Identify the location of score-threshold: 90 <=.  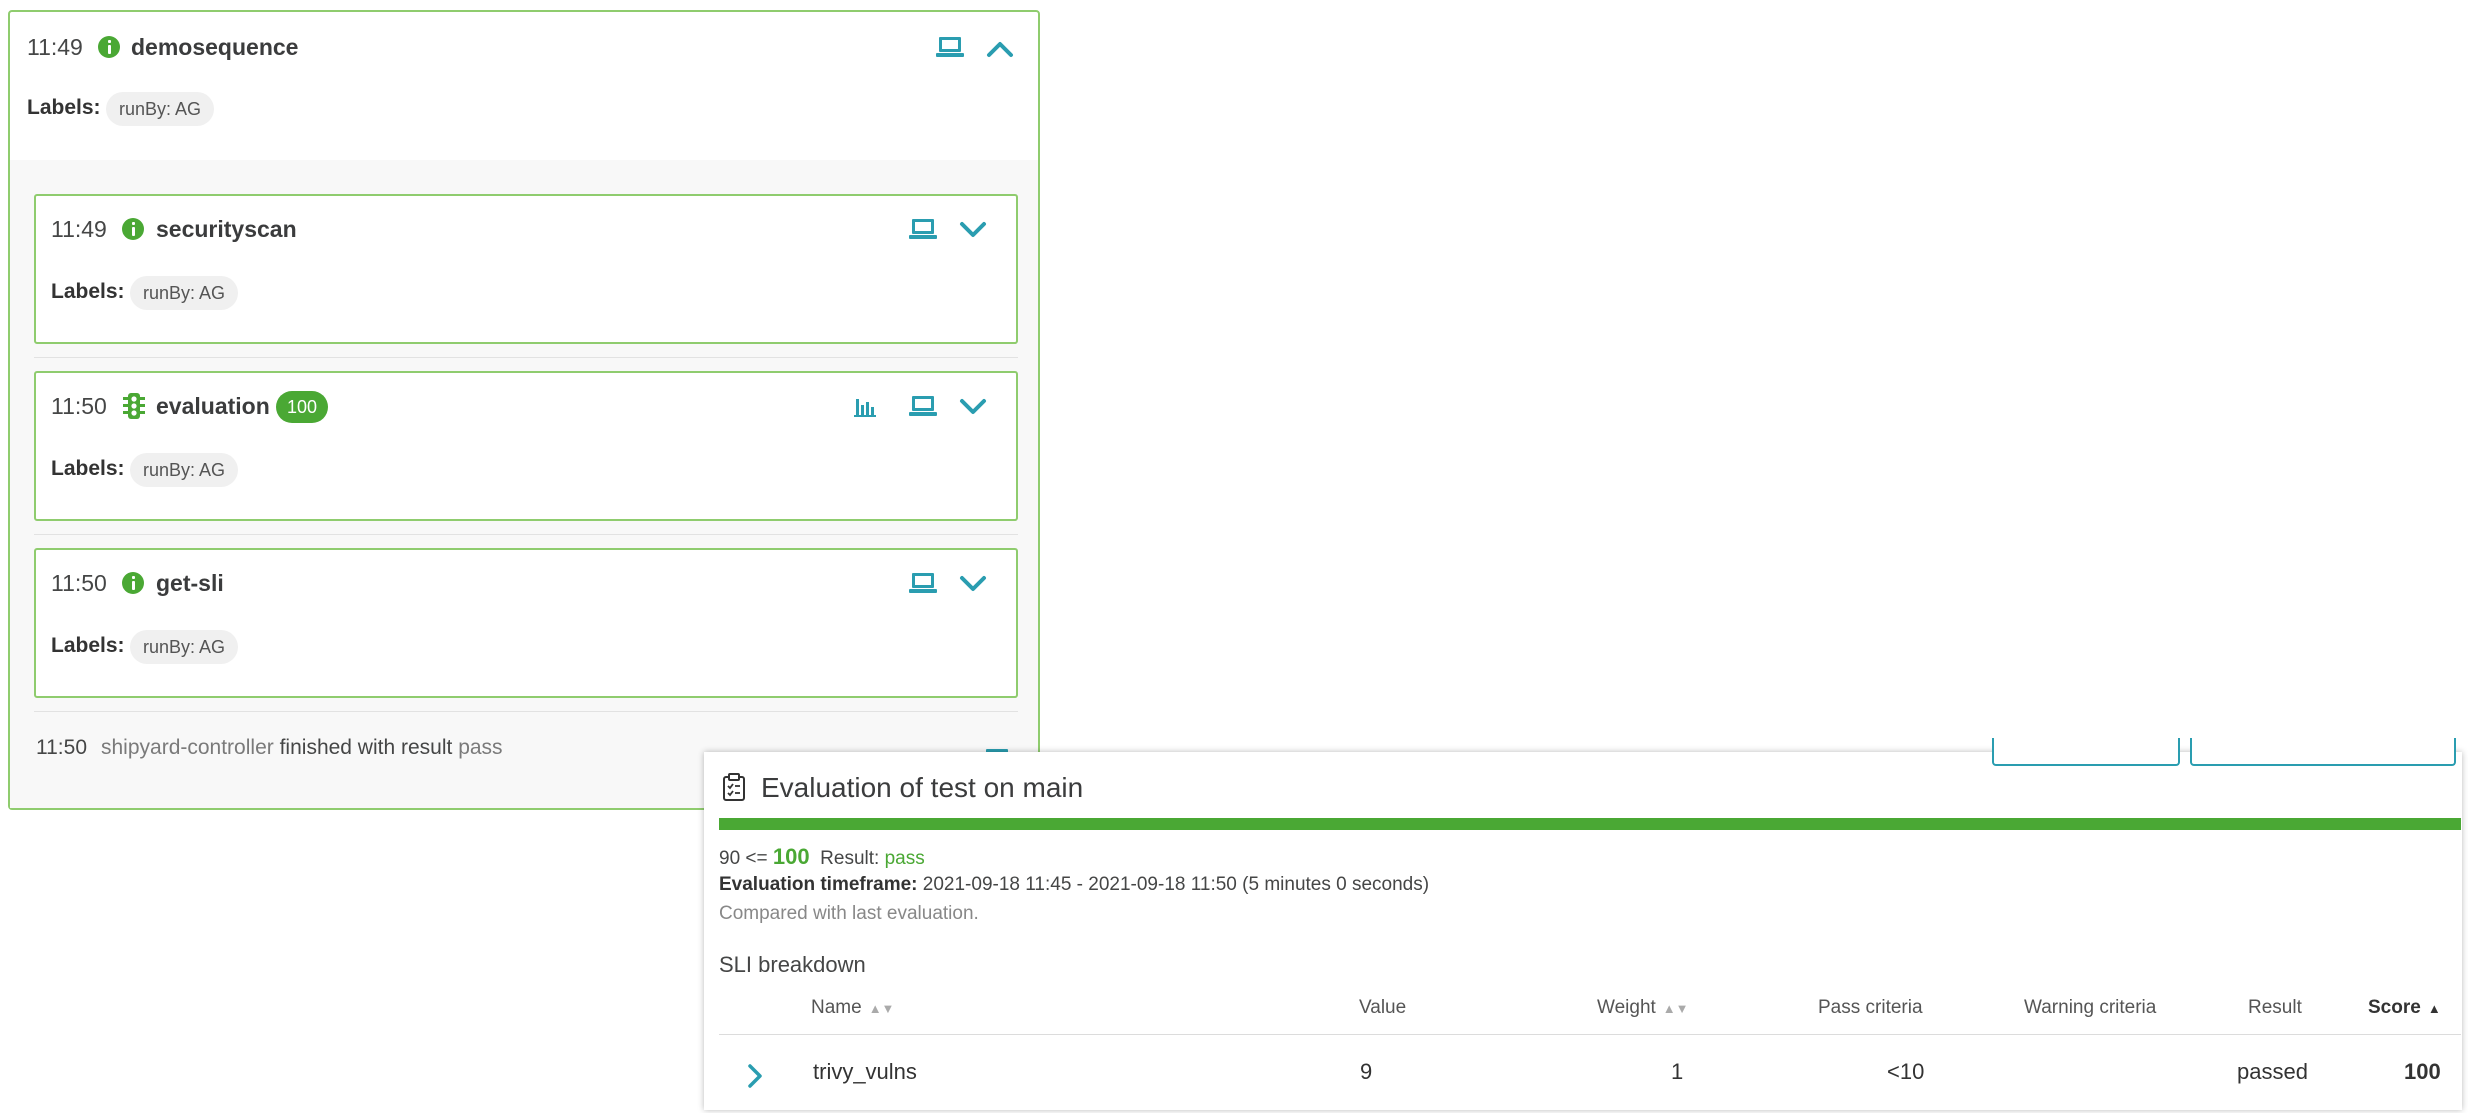
(743, 858).